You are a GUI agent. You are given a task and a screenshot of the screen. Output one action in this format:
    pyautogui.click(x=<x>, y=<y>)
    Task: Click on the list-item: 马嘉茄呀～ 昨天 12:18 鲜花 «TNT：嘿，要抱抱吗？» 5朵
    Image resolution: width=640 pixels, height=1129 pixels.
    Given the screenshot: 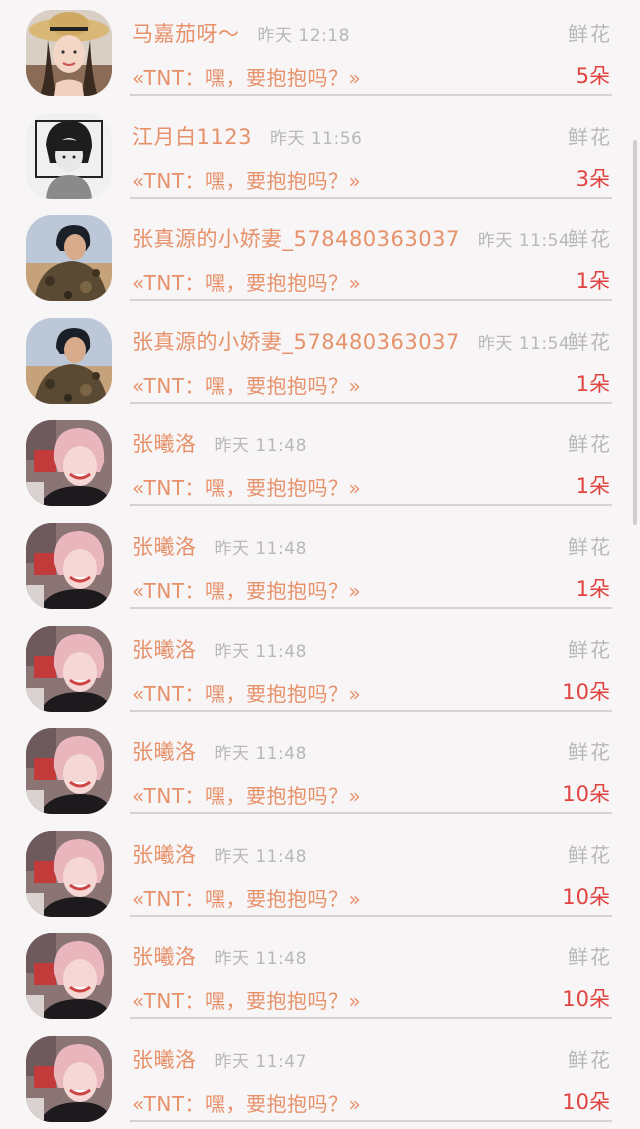 What is the action you would take?
    pyautogui.click(x=320, y=51)
    